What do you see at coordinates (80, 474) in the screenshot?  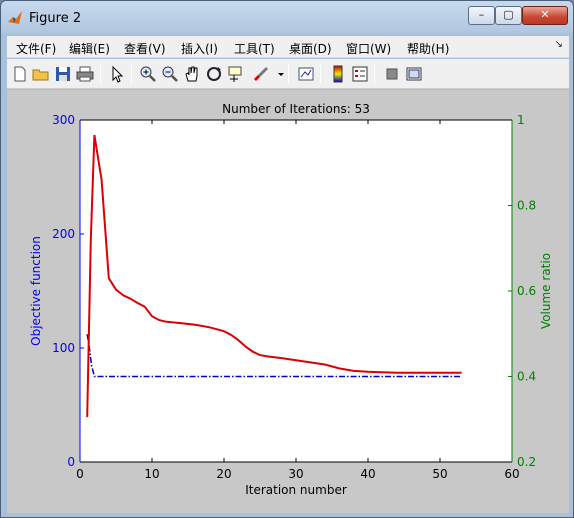 I see `x-tick-label: 0` at bounding box center [80, 474].